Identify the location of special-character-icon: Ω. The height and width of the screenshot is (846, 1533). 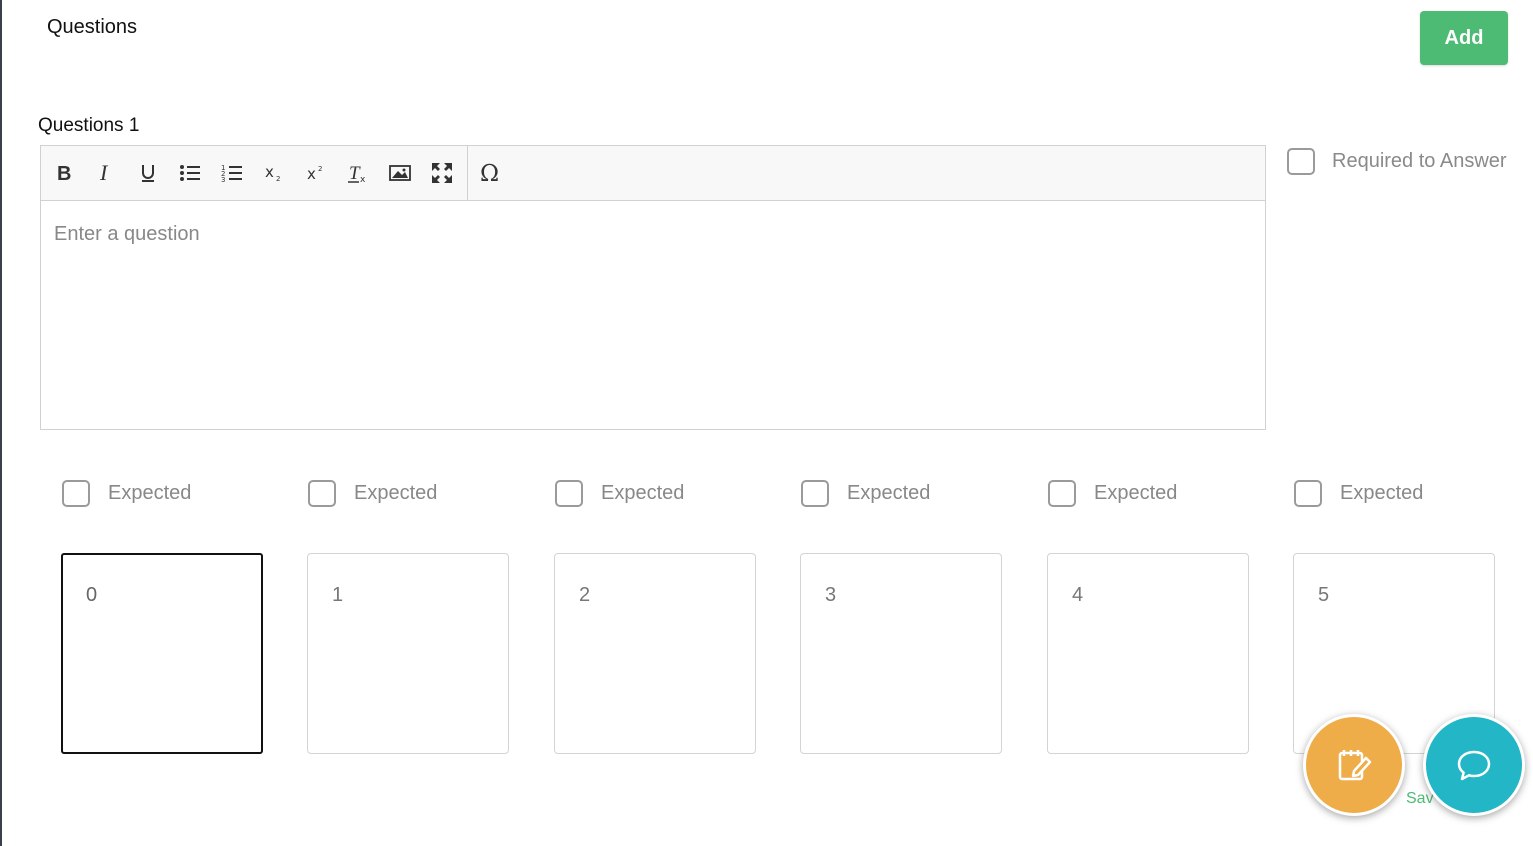
(491, 173).